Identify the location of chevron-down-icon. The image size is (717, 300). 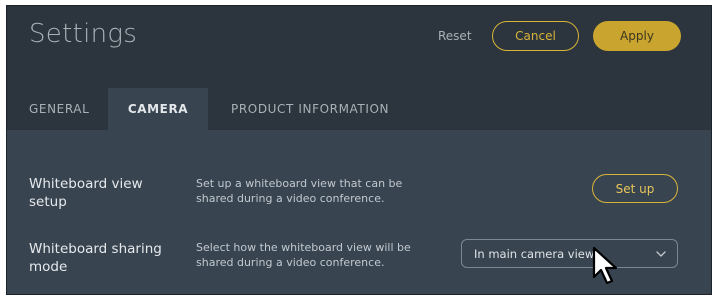
(661, 255).